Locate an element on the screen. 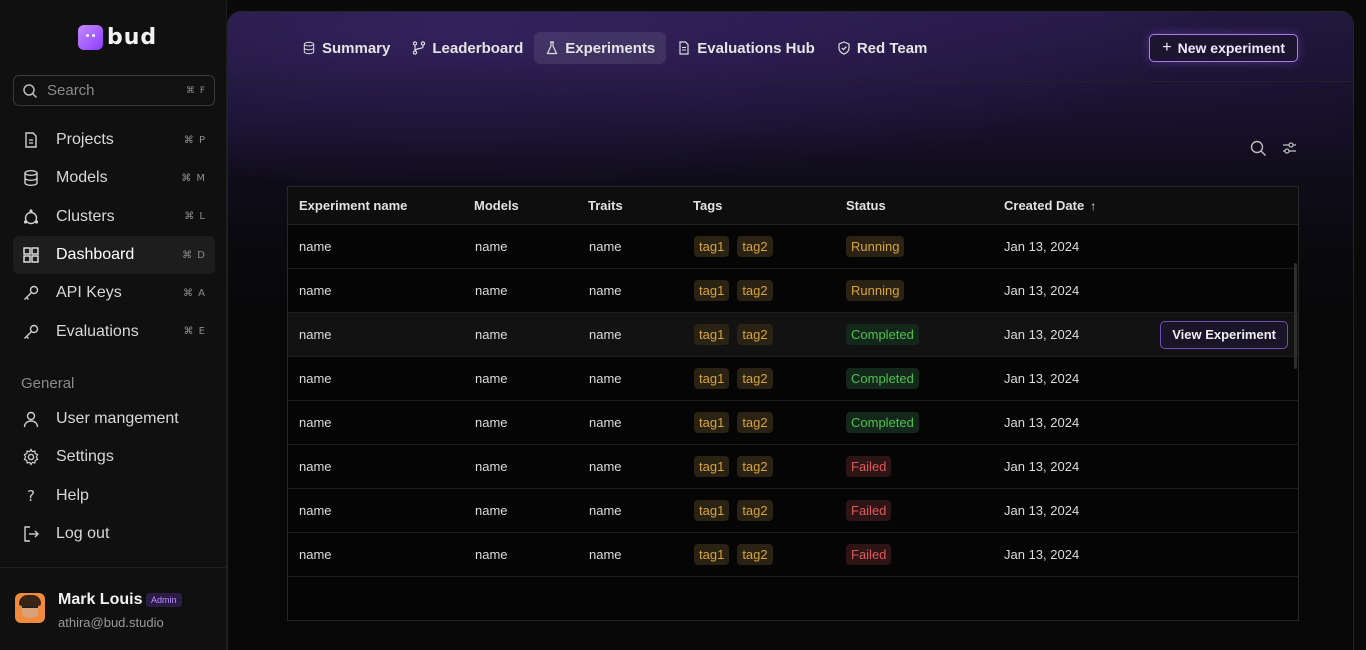 The height and width of the screenshot is (650, 1366). column-header-traits: Traits is located at coordinates (605, 205).